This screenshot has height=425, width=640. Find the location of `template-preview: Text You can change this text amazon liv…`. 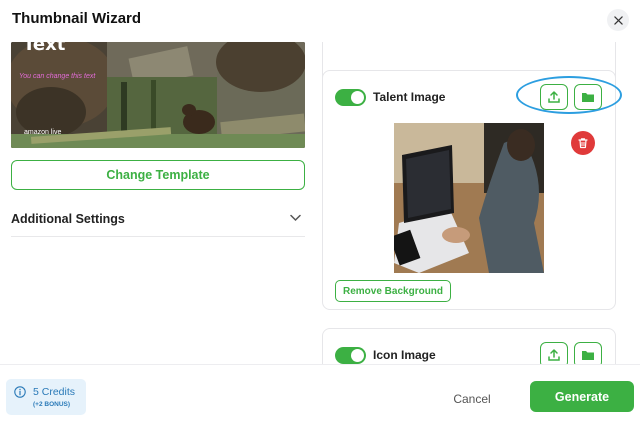

template-preview: Text You can change this text amazon liv… is located at coordinates (158, 95).